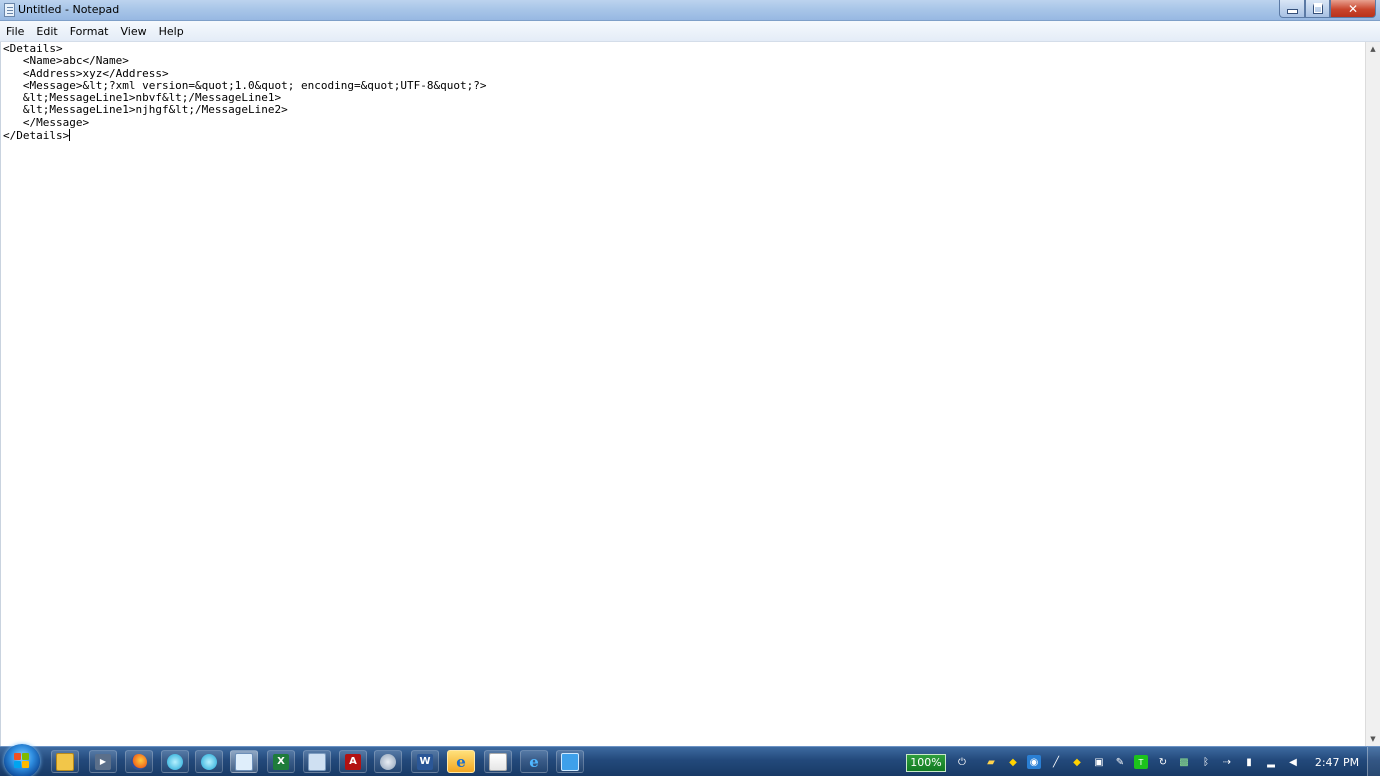 This screenshot has width=1380, height=776. I want to click on taskbar-notepad, so click(244, 761).